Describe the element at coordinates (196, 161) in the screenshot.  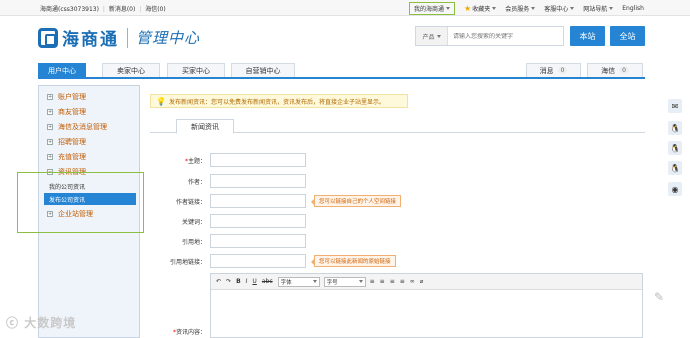
I see `title-label-text: 主题：` at that location.